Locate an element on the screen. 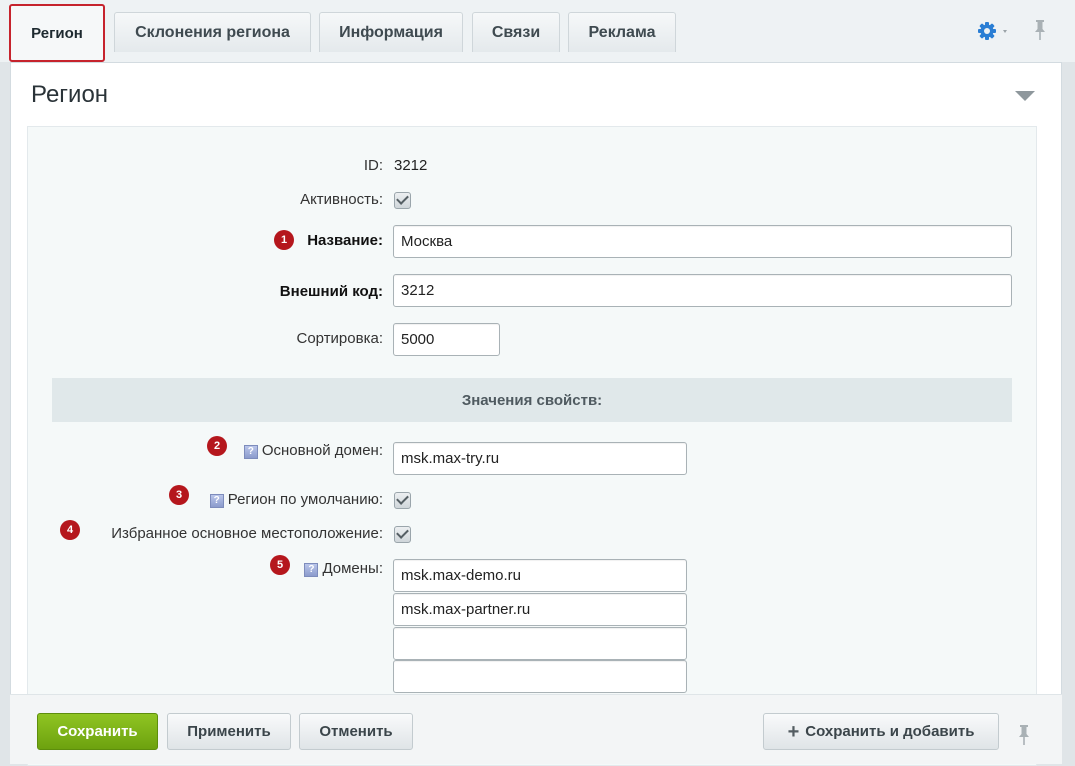 This screenshot has width=1075, height=766. save-and-add-button: + Сохранить и добавить is located at coordinates (881, 731).